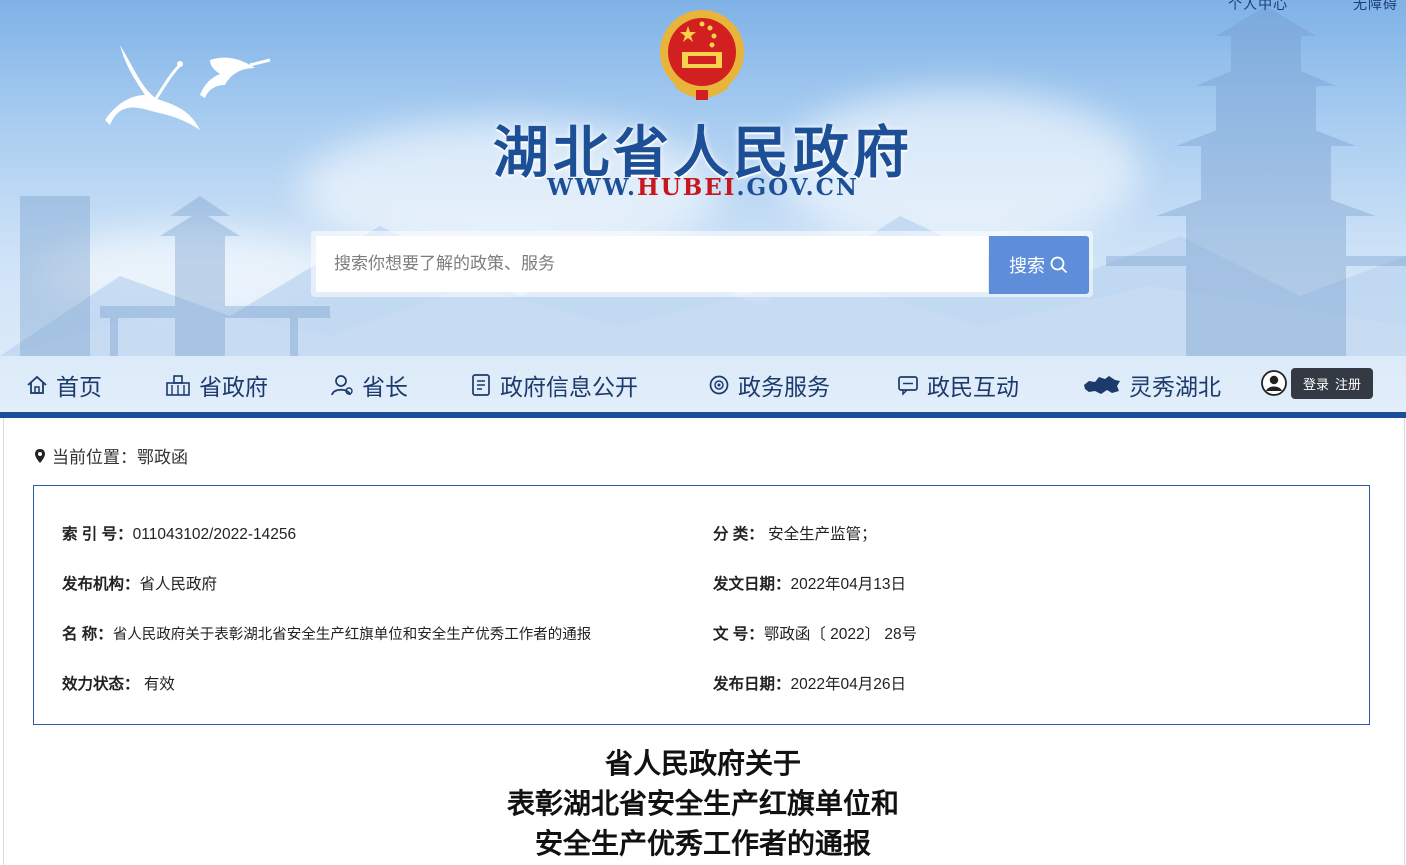 The image size is (1406, 865). I want to click on nav-item-province-government: 省政府, so click(216, 385).